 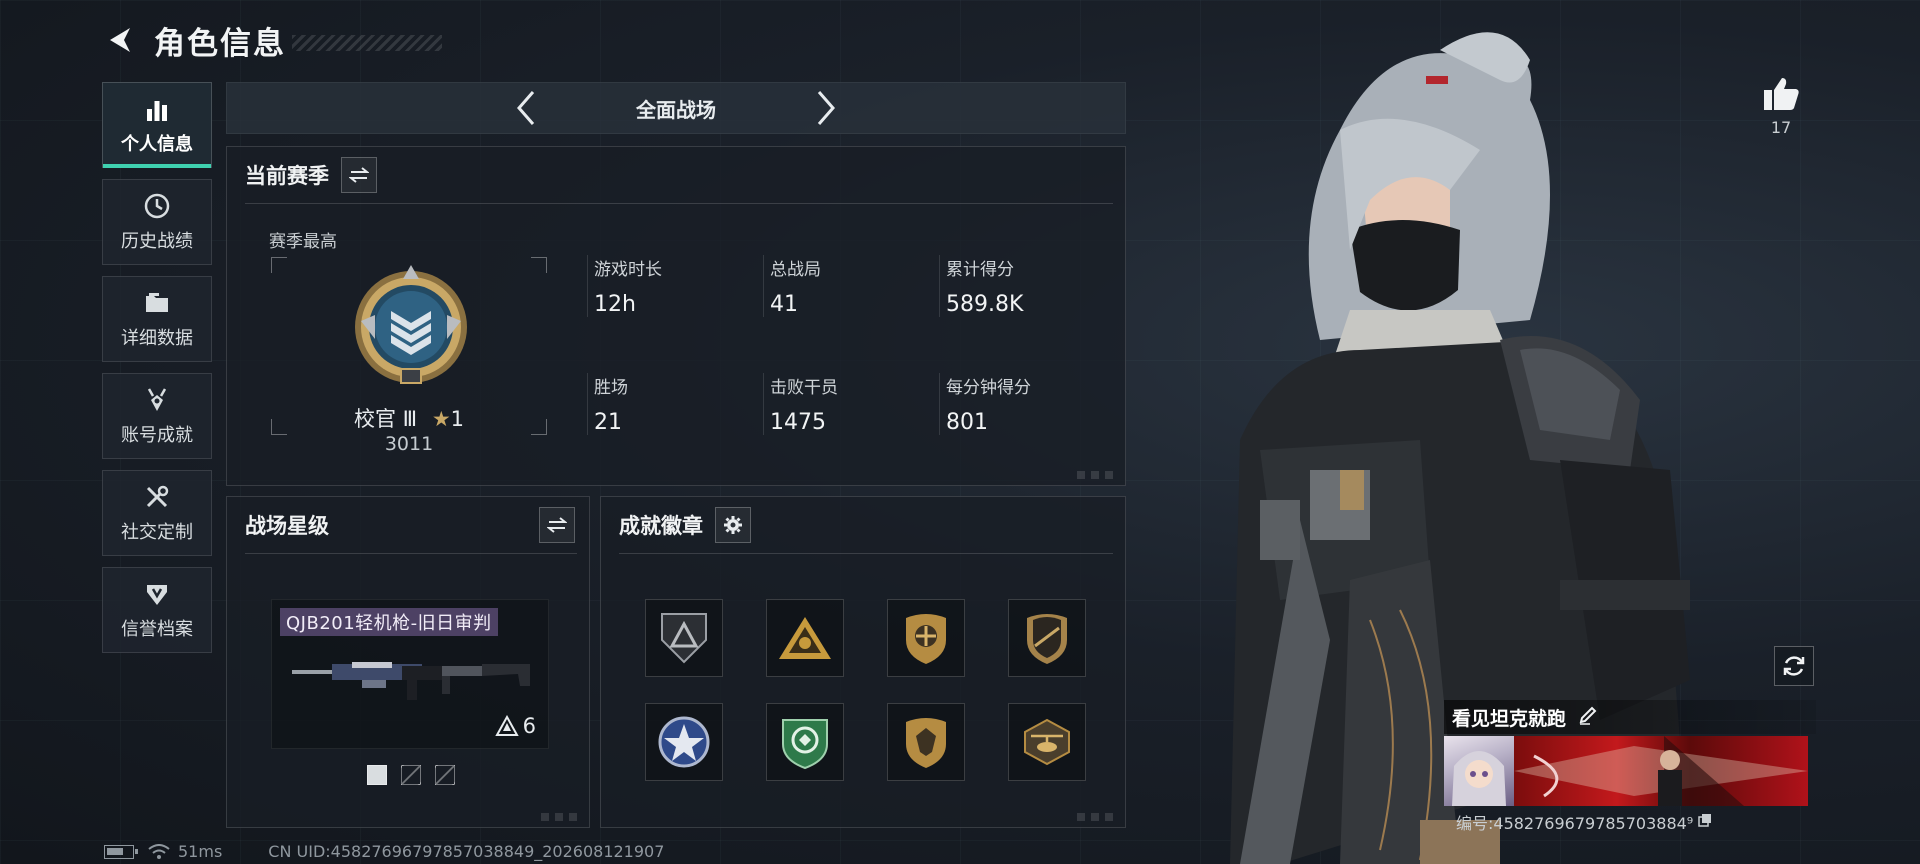 I want to click on shield-triangle-badge-icon, so click(x=684, y=638).